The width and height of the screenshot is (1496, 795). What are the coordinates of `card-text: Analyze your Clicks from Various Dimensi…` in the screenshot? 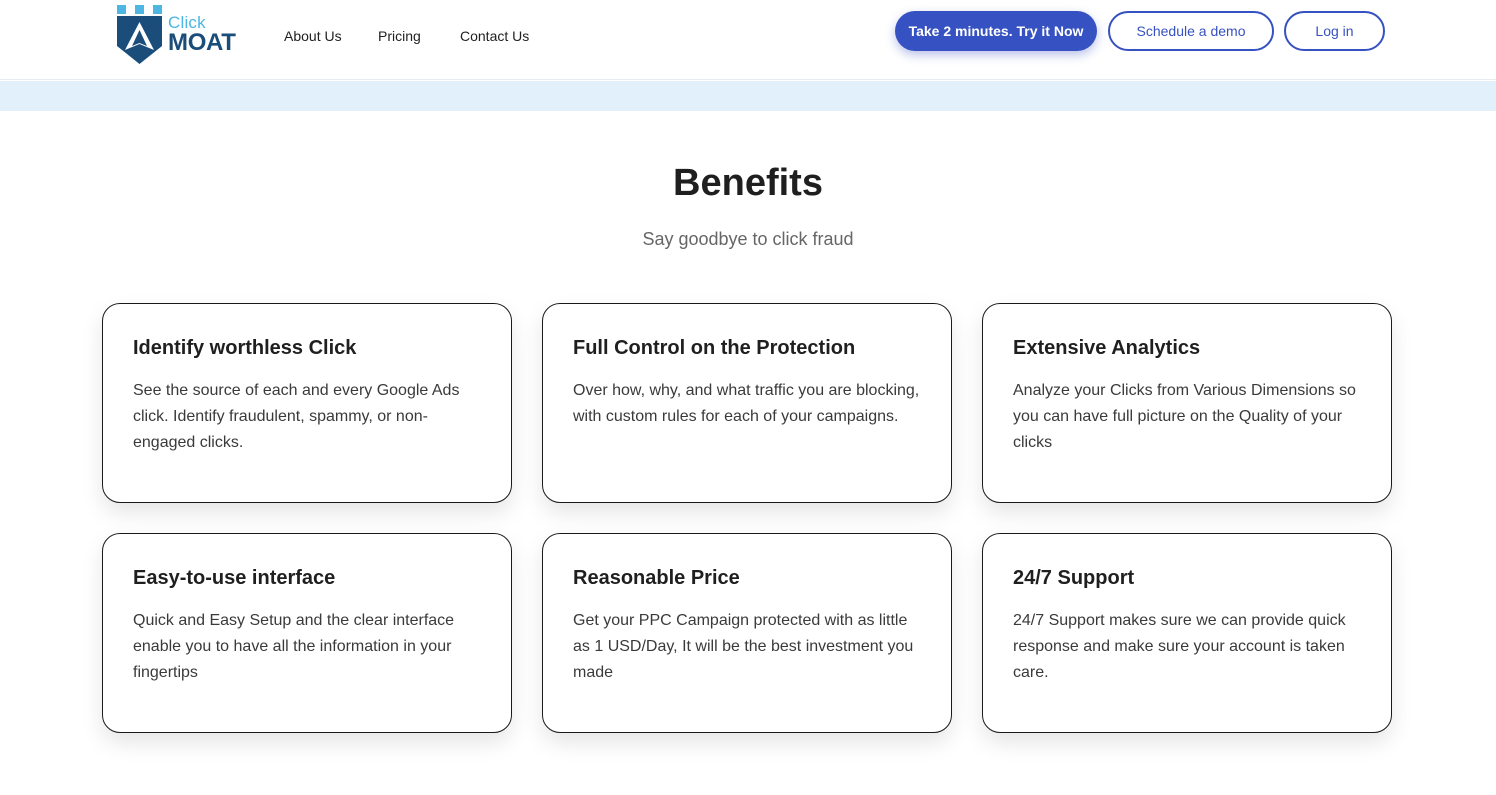 It's located at (1184, 416).